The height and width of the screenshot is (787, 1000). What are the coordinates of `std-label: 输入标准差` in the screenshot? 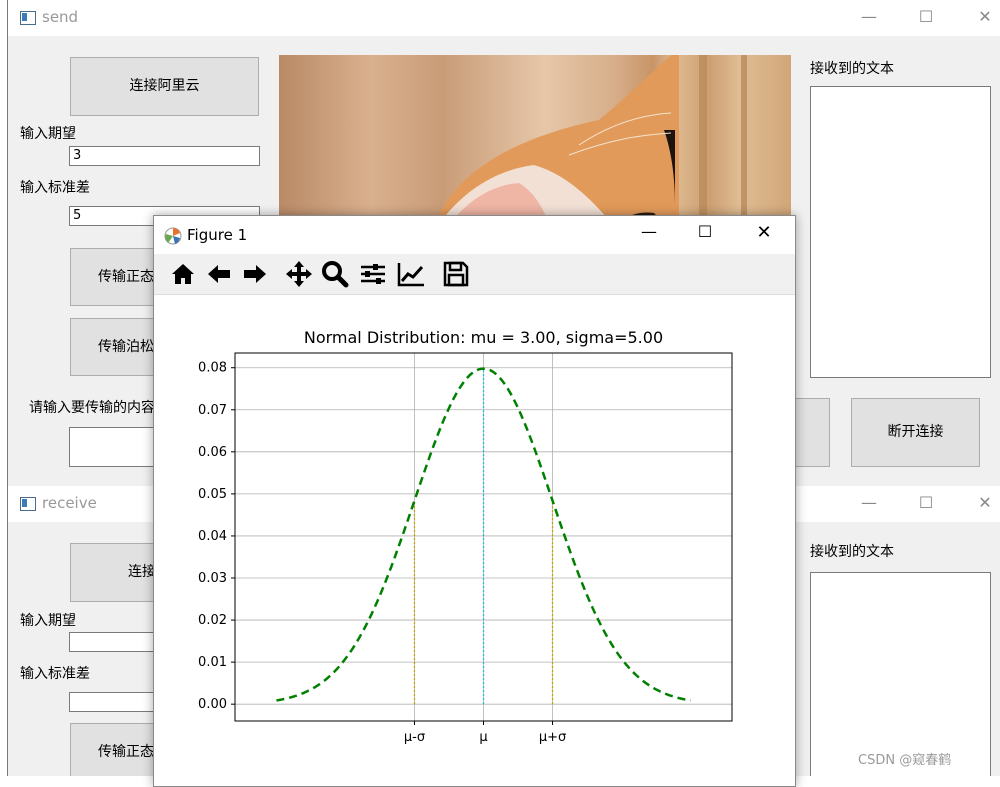 It's located at (55, 188).